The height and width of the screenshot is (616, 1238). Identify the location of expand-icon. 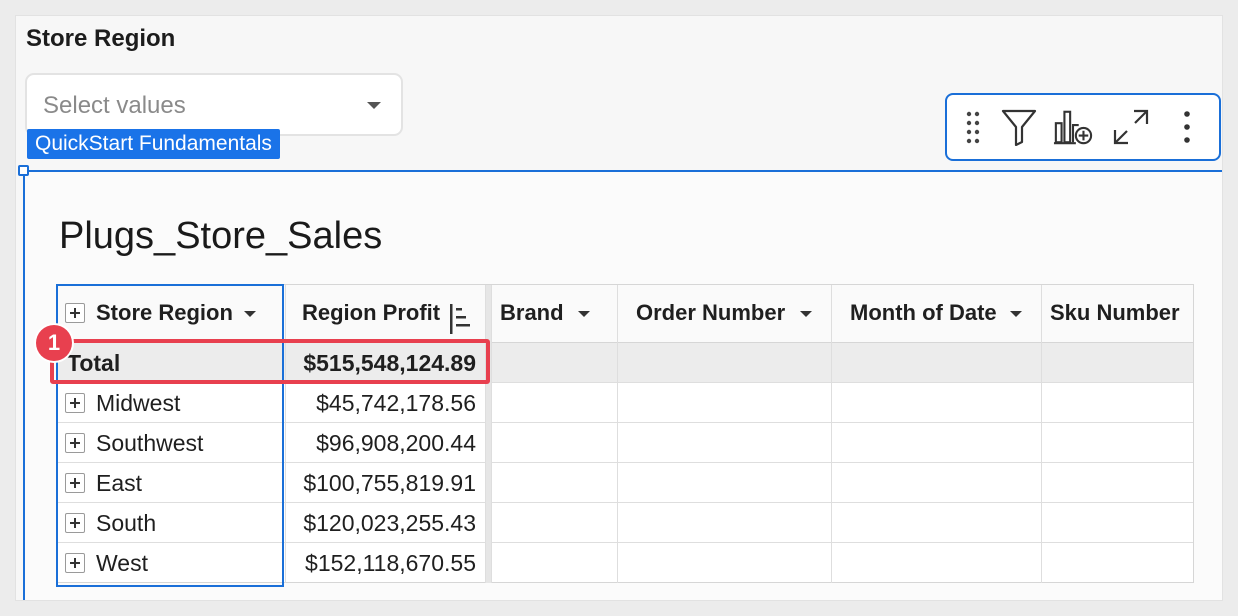
(1131, 127).